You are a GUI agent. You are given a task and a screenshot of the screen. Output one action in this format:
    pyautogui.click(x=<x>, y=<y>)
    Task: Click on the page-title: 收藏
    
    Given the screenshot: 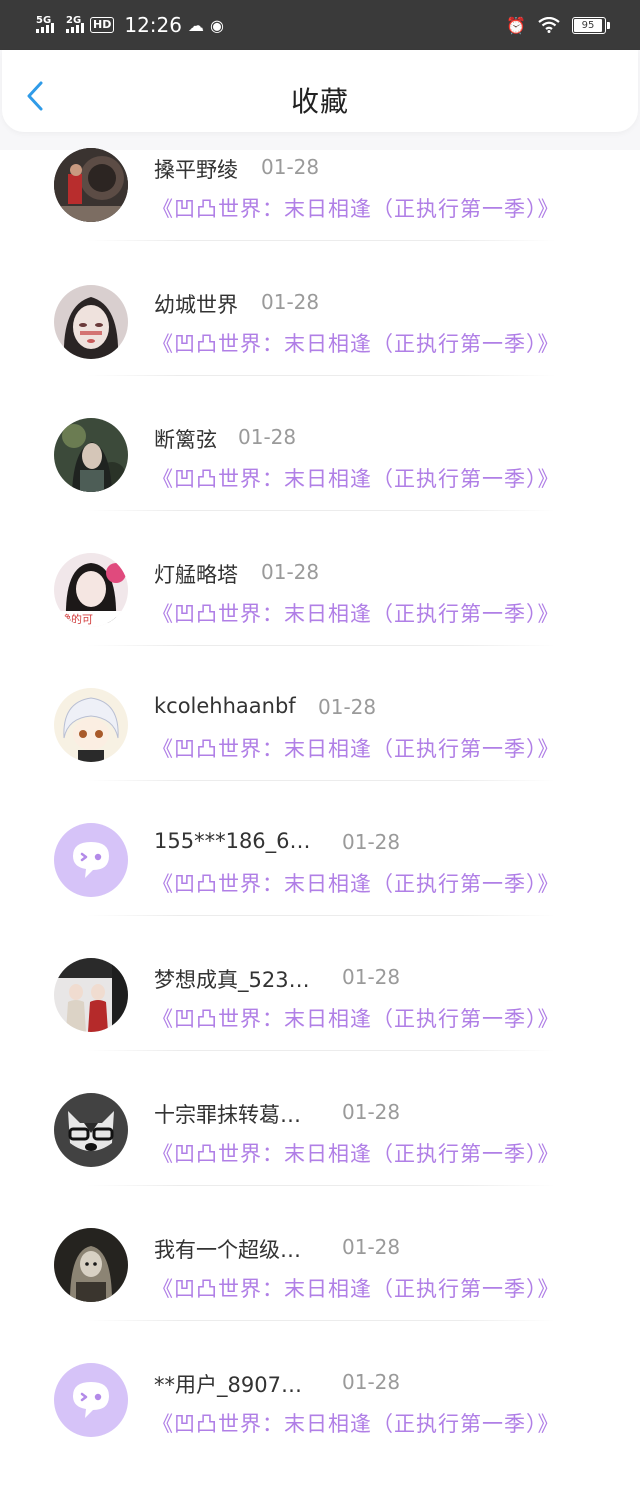 What is the action you would take?
    pyautogui.click(x=319, y=101)
    